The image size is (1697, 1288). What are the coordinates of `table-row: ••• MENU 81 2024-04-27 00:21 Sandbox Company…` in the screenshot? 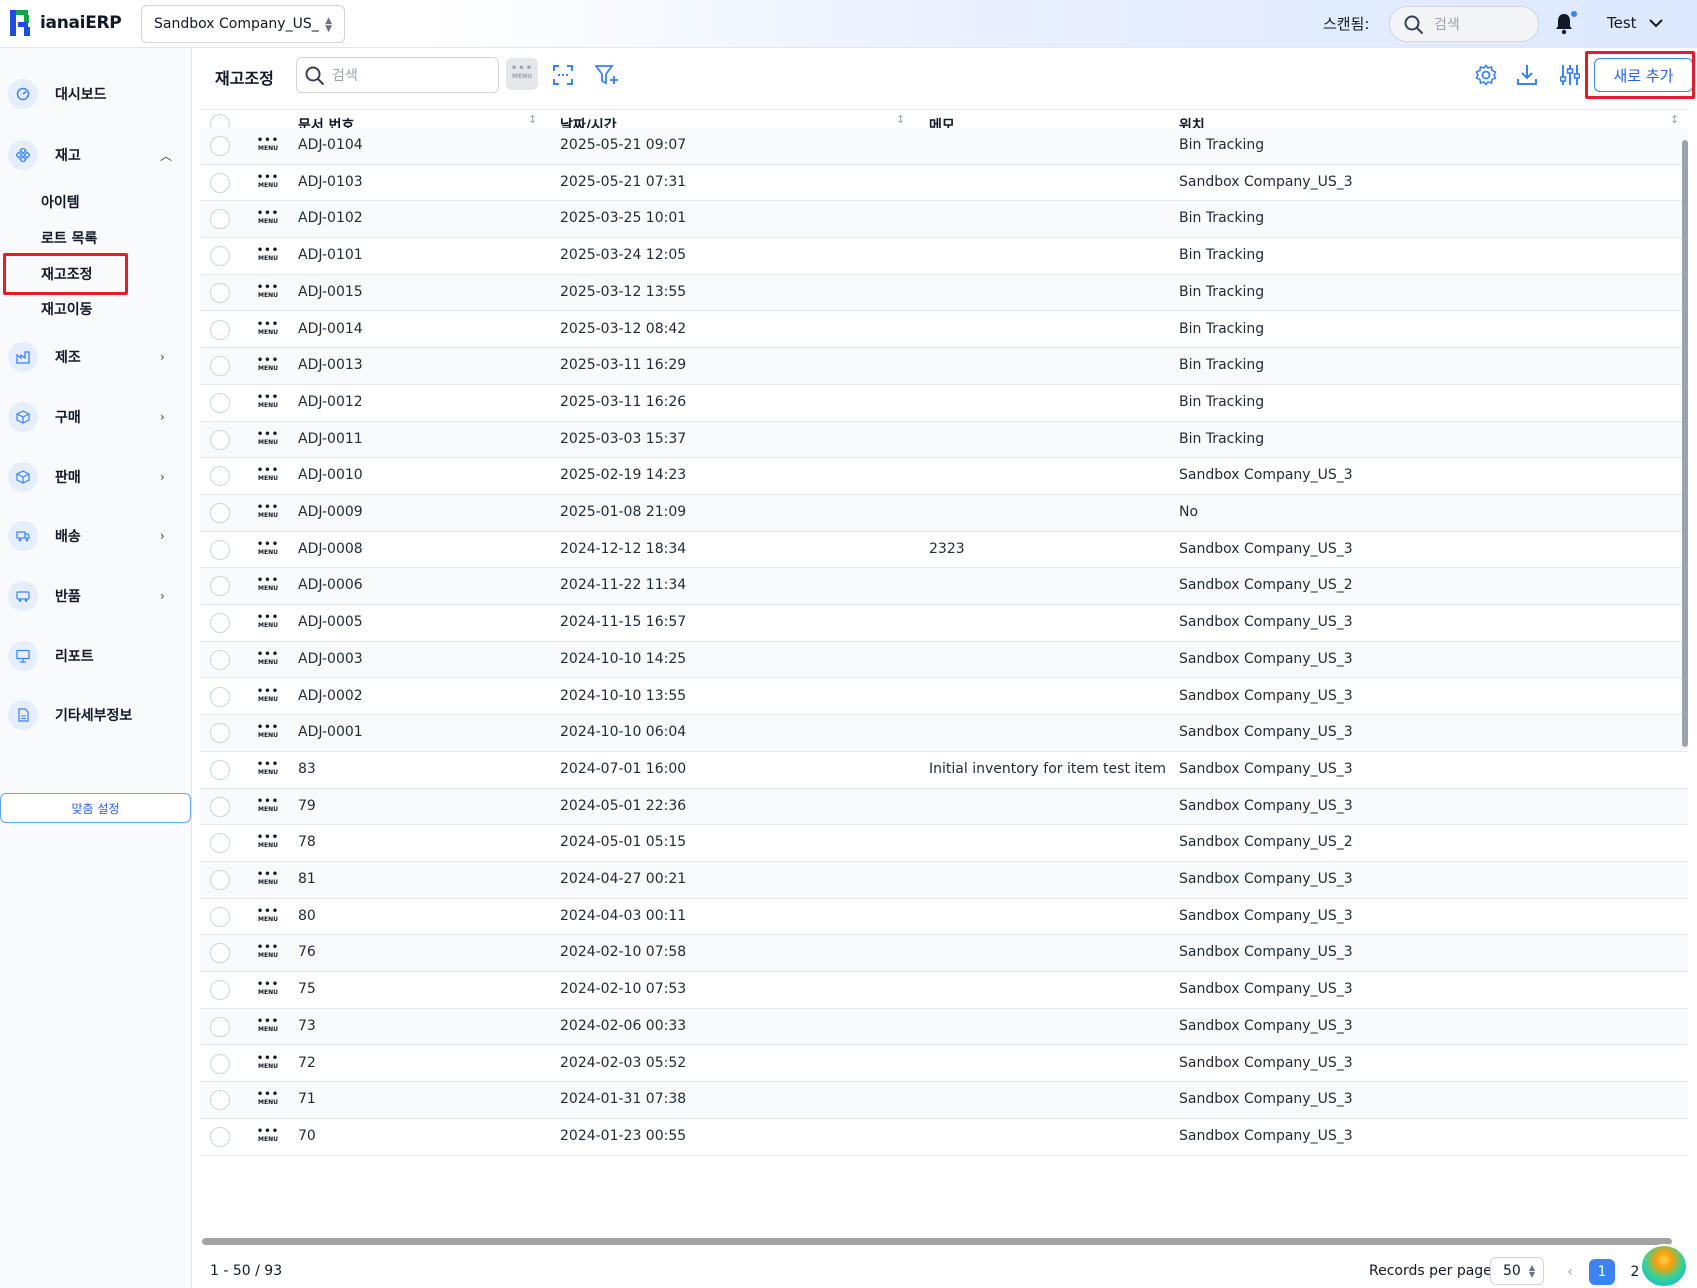 It's located at (944, 880).